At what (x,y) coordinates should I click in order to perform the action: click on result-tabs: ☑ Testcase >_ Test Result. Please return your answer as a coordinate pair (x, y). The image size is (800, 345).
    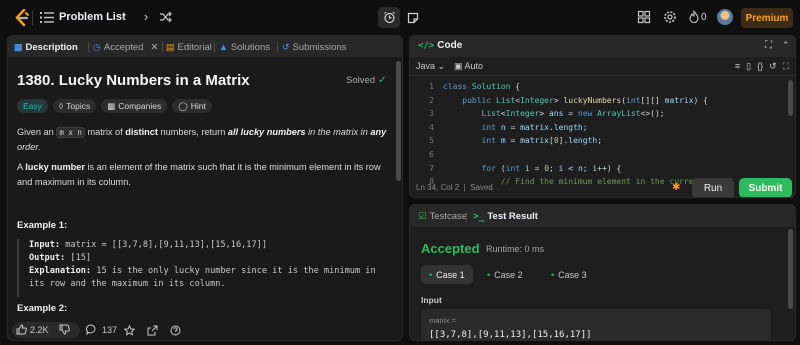
    Looking at the image, I should click on (602, 216).